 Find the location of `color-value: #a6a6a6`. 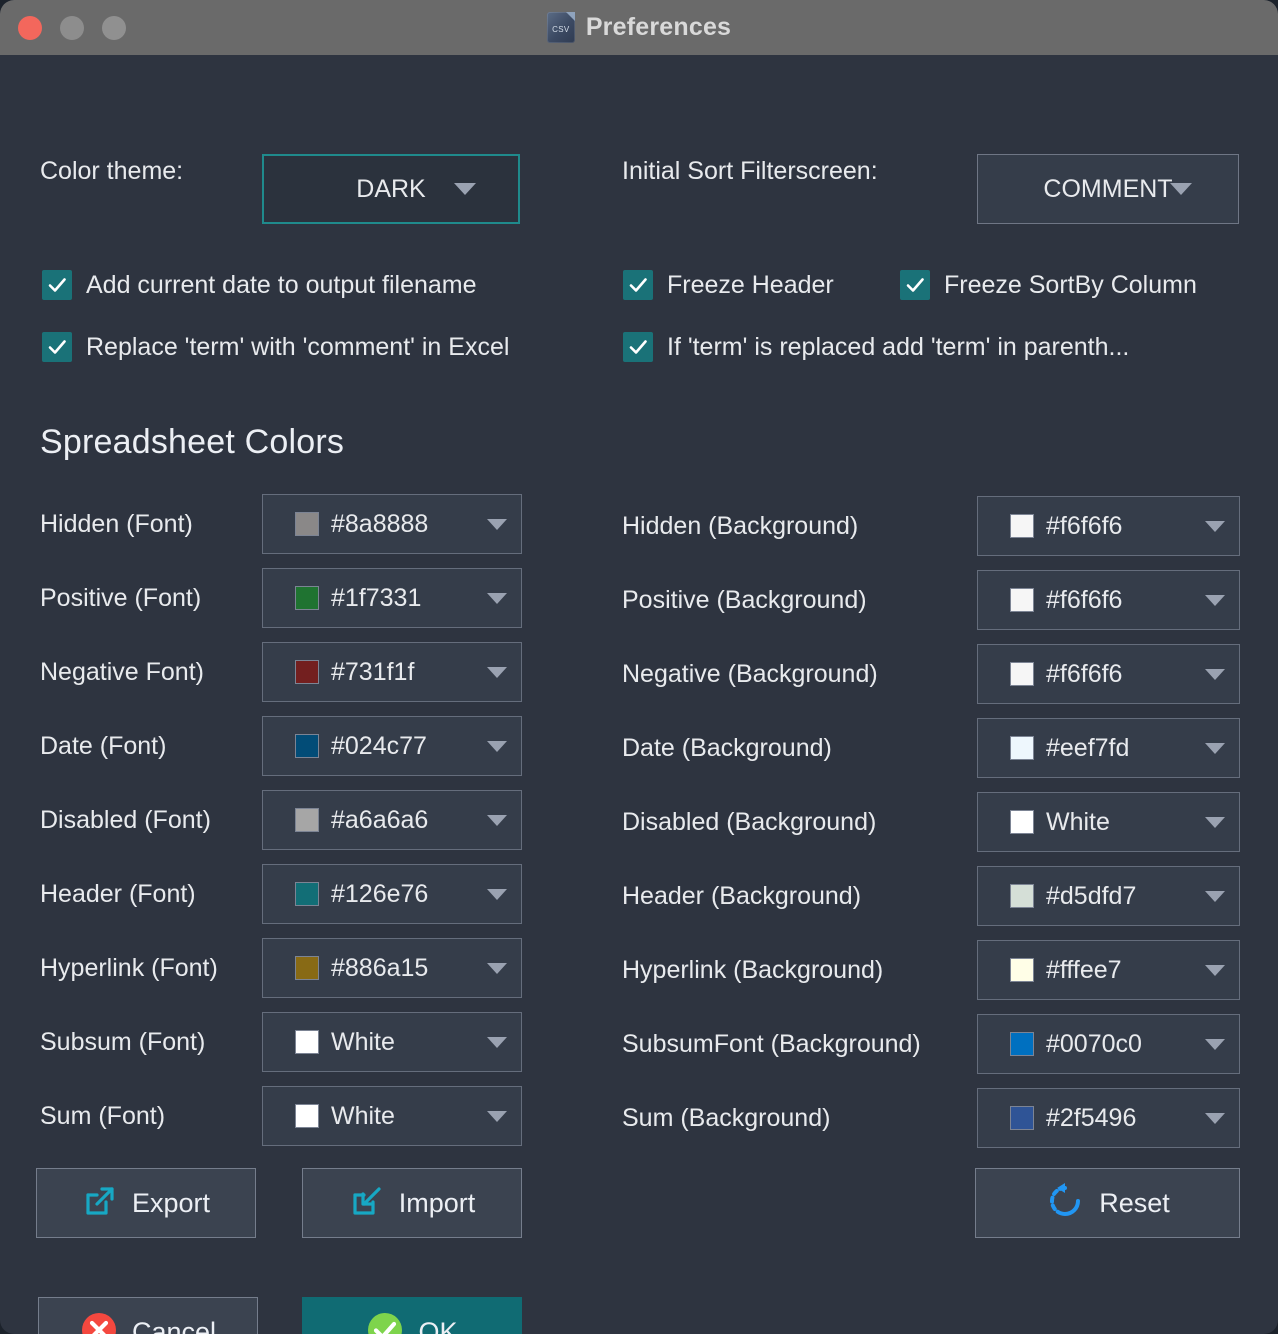

color-value: #a6a6a6 is located at coordinates (380, 819).